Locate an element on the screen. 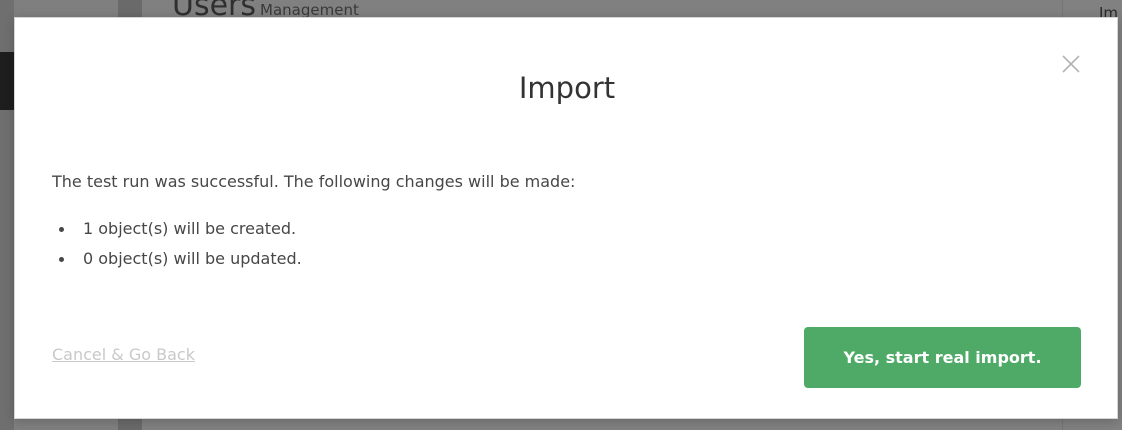 The image size is (1122, 430). list-item-text: 1 object(s) will be created. is located at coordinates (190, 228).